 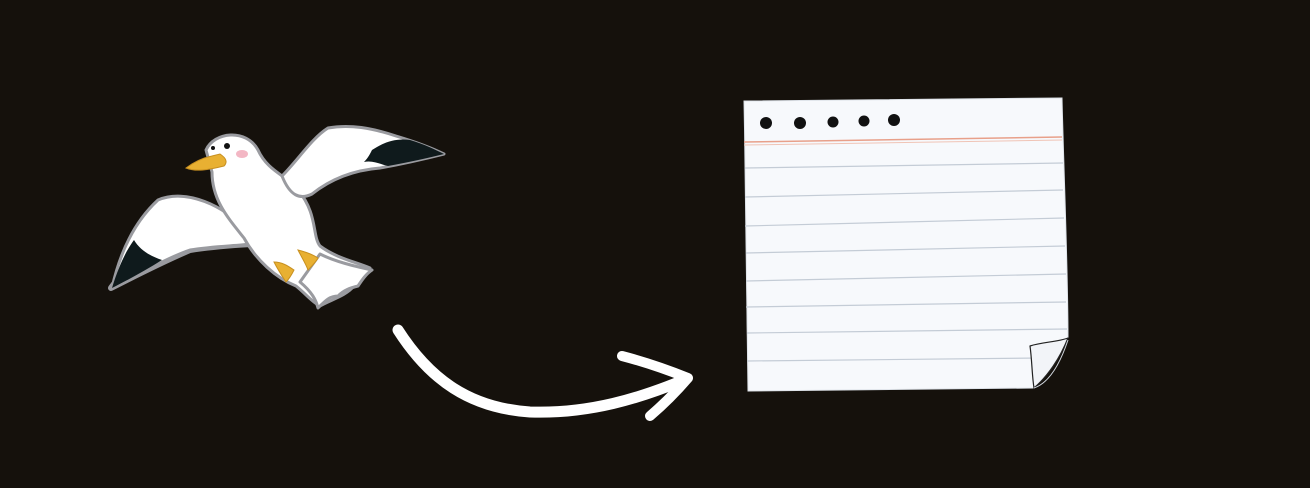 What do you see at coordinates (363, 161) in the screenshot?
I see `seagull-front-wing` at bounding box center [363, 161].